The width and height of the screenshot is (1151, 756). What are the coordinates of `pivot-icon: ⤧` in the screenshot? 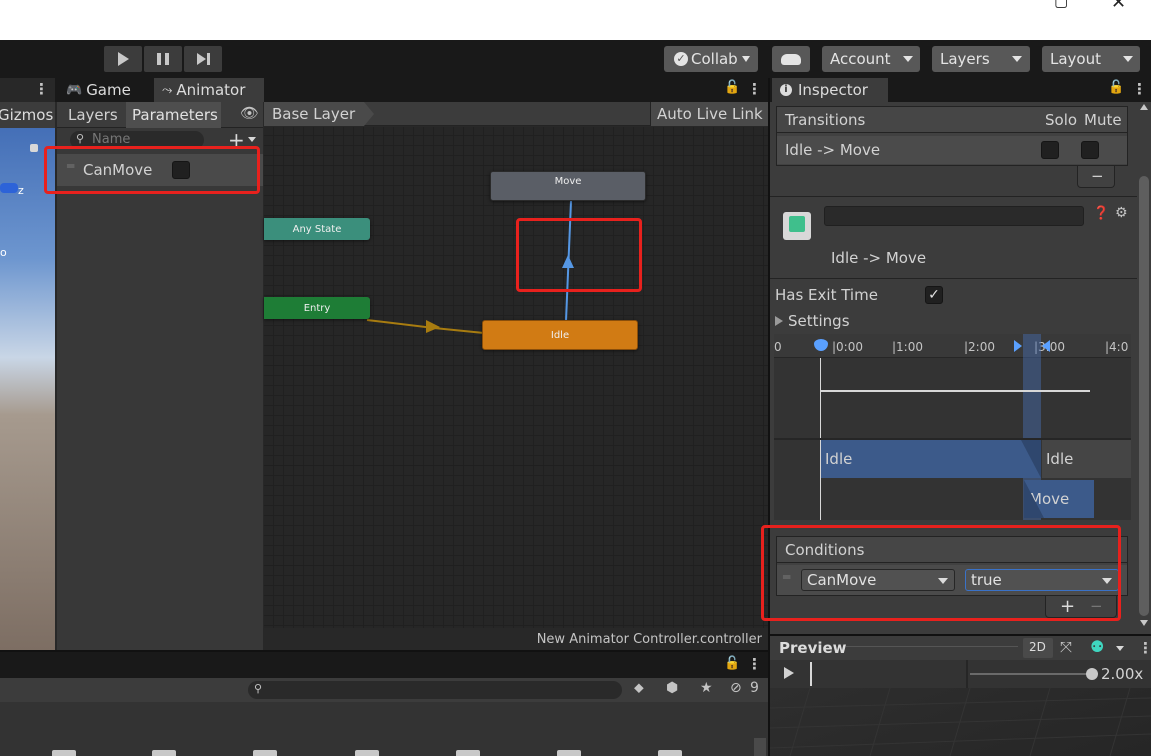 It's located at (1066, 647).